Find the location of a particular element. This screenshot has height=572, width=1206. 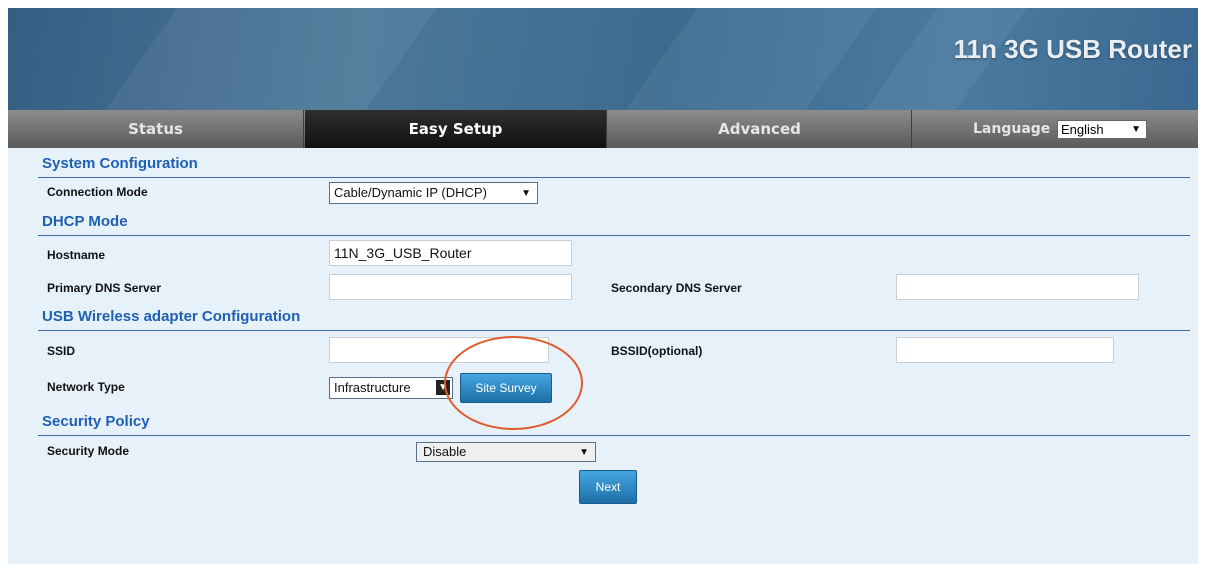

site-survey-button: Site Survey is located at coordinates (506, 388).